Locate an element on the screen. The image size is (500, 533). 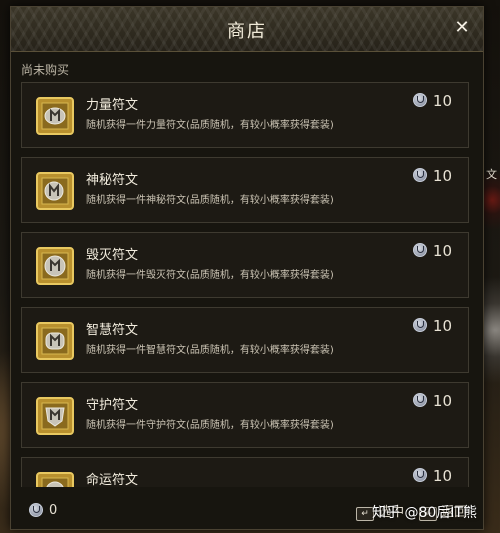
currency-balance: 0 is located at coordinates (53, 510).